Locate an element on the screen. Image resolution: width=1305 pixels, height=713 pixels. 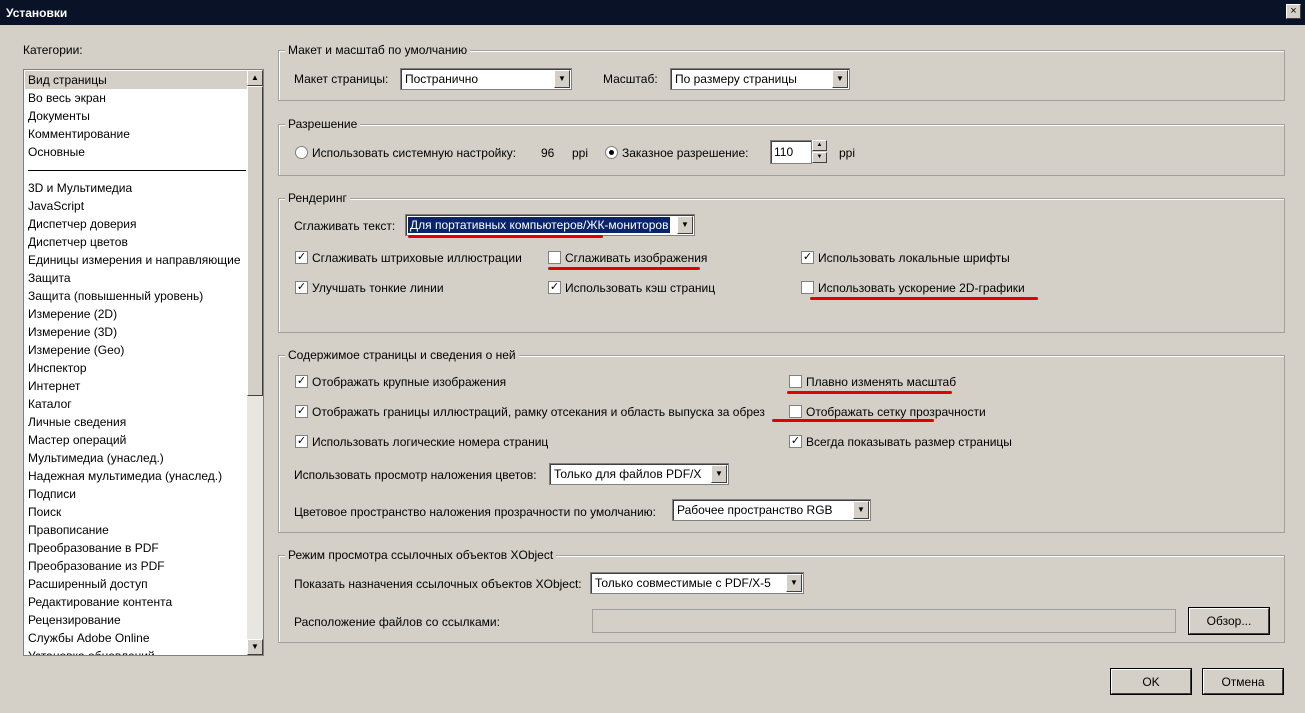
enhance-thin-lines-checkbox: ✓ is located at coordinates (301, 287).